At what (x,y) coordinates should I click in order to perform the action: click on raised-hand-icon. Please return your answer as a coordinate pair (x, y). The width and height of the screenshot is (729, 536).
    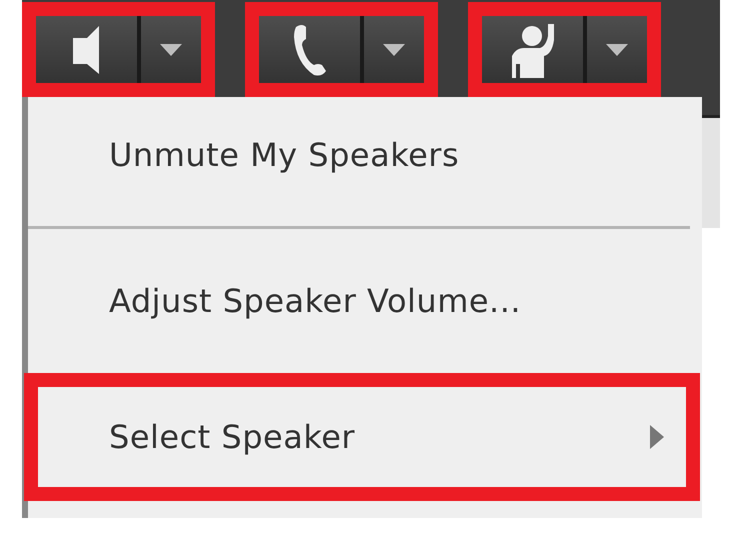
    Looking at the image, I should click on (533, 50).